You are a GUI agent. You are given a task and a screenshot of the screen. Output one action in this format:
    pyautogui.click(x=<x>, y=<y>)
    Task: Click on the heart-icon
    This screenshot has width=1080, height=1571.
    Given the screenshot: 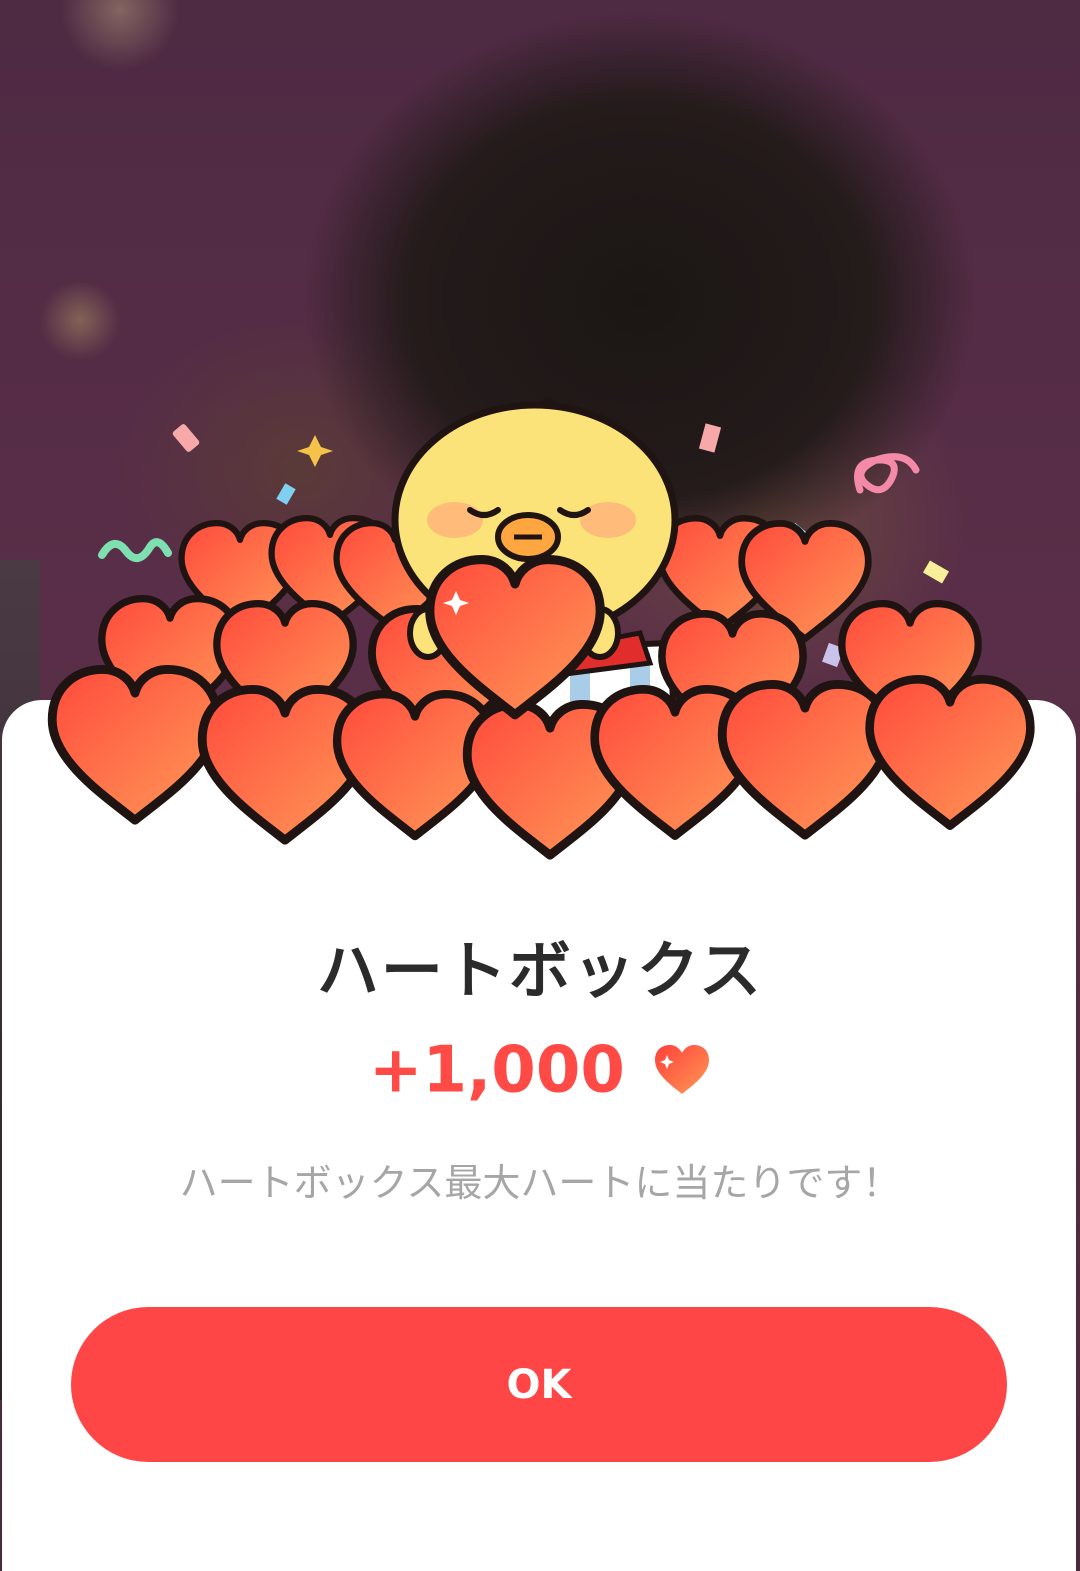 What is the action you would take?
    pyautogui.click(x=682, y=1070)
    